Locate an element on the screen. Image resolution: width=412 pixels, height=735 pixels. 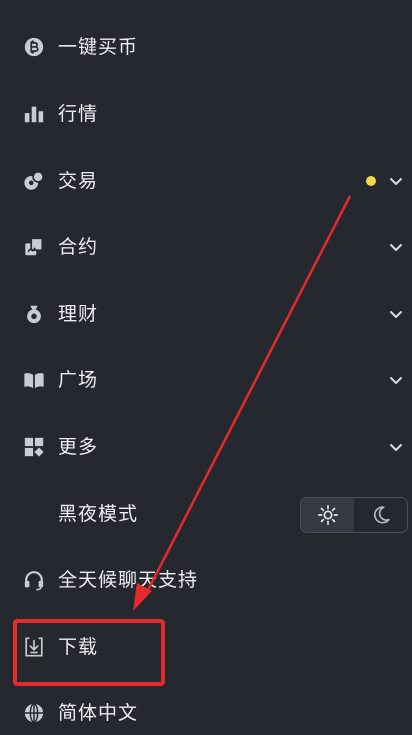
futures-icon is located at coordinates (34, 247).